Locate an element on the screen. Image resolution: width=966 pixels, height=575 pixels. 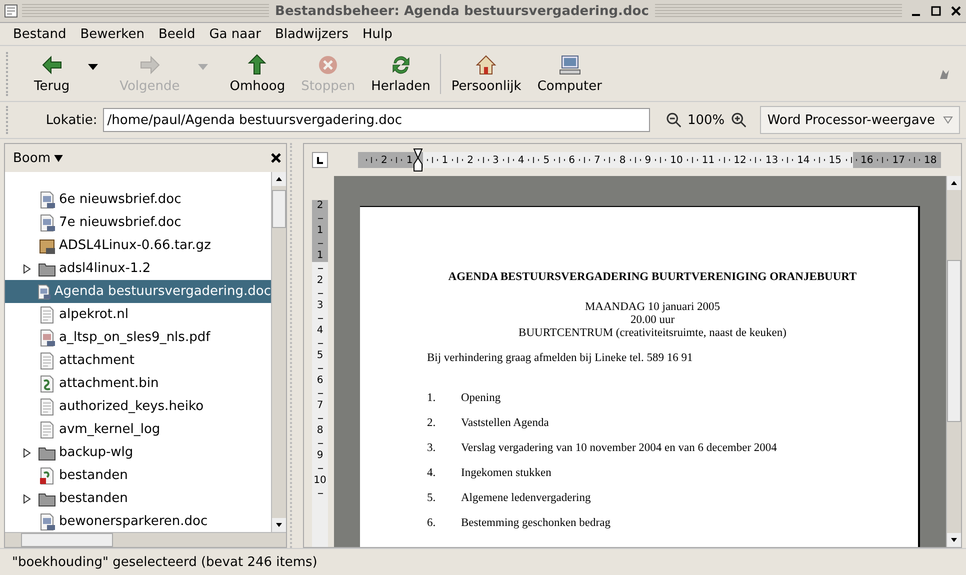
toolbar-button: Persoonlijk is located at coordinates (486, 73).